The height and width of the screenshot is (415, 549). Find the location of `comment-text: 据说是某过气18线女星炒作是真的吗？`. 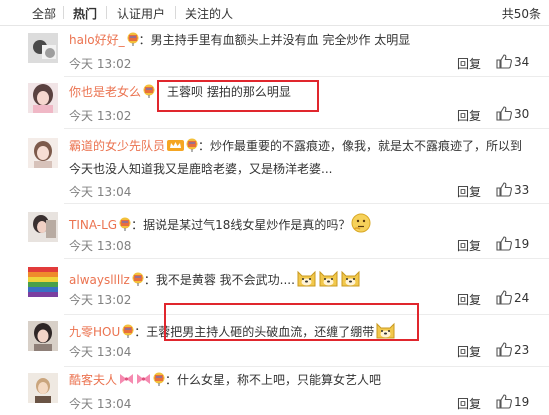

comment-text: 据说是某过气18线女星炒作是真的吗？ is located at coordinates (247, 225).